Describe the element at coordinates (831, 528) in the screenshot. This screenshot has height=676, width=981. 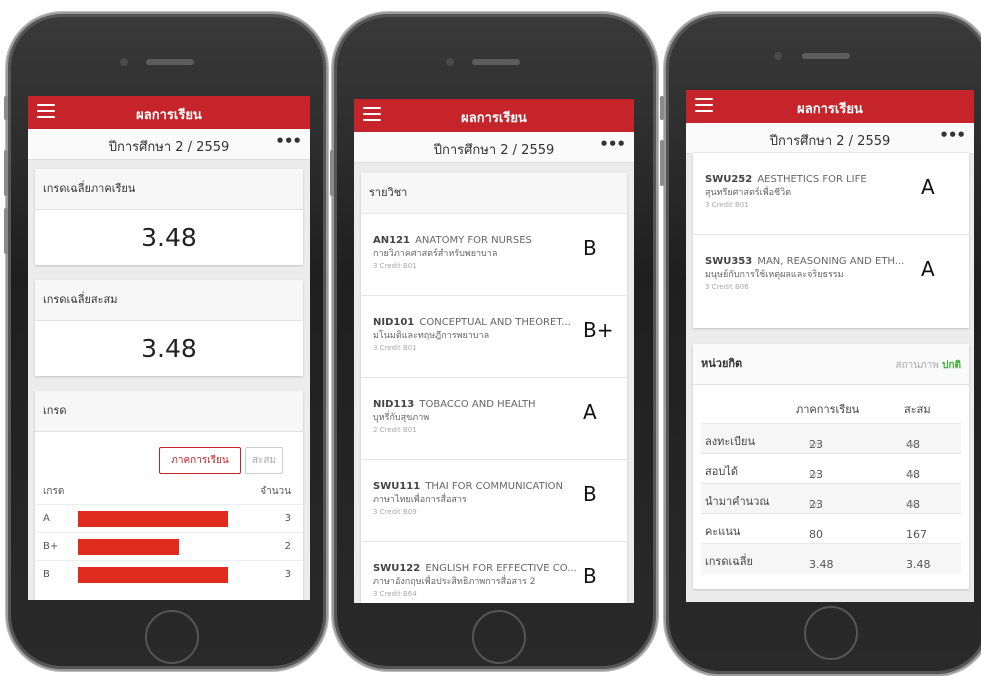
I see `credits-row: คะแนน 80 167` at that location.